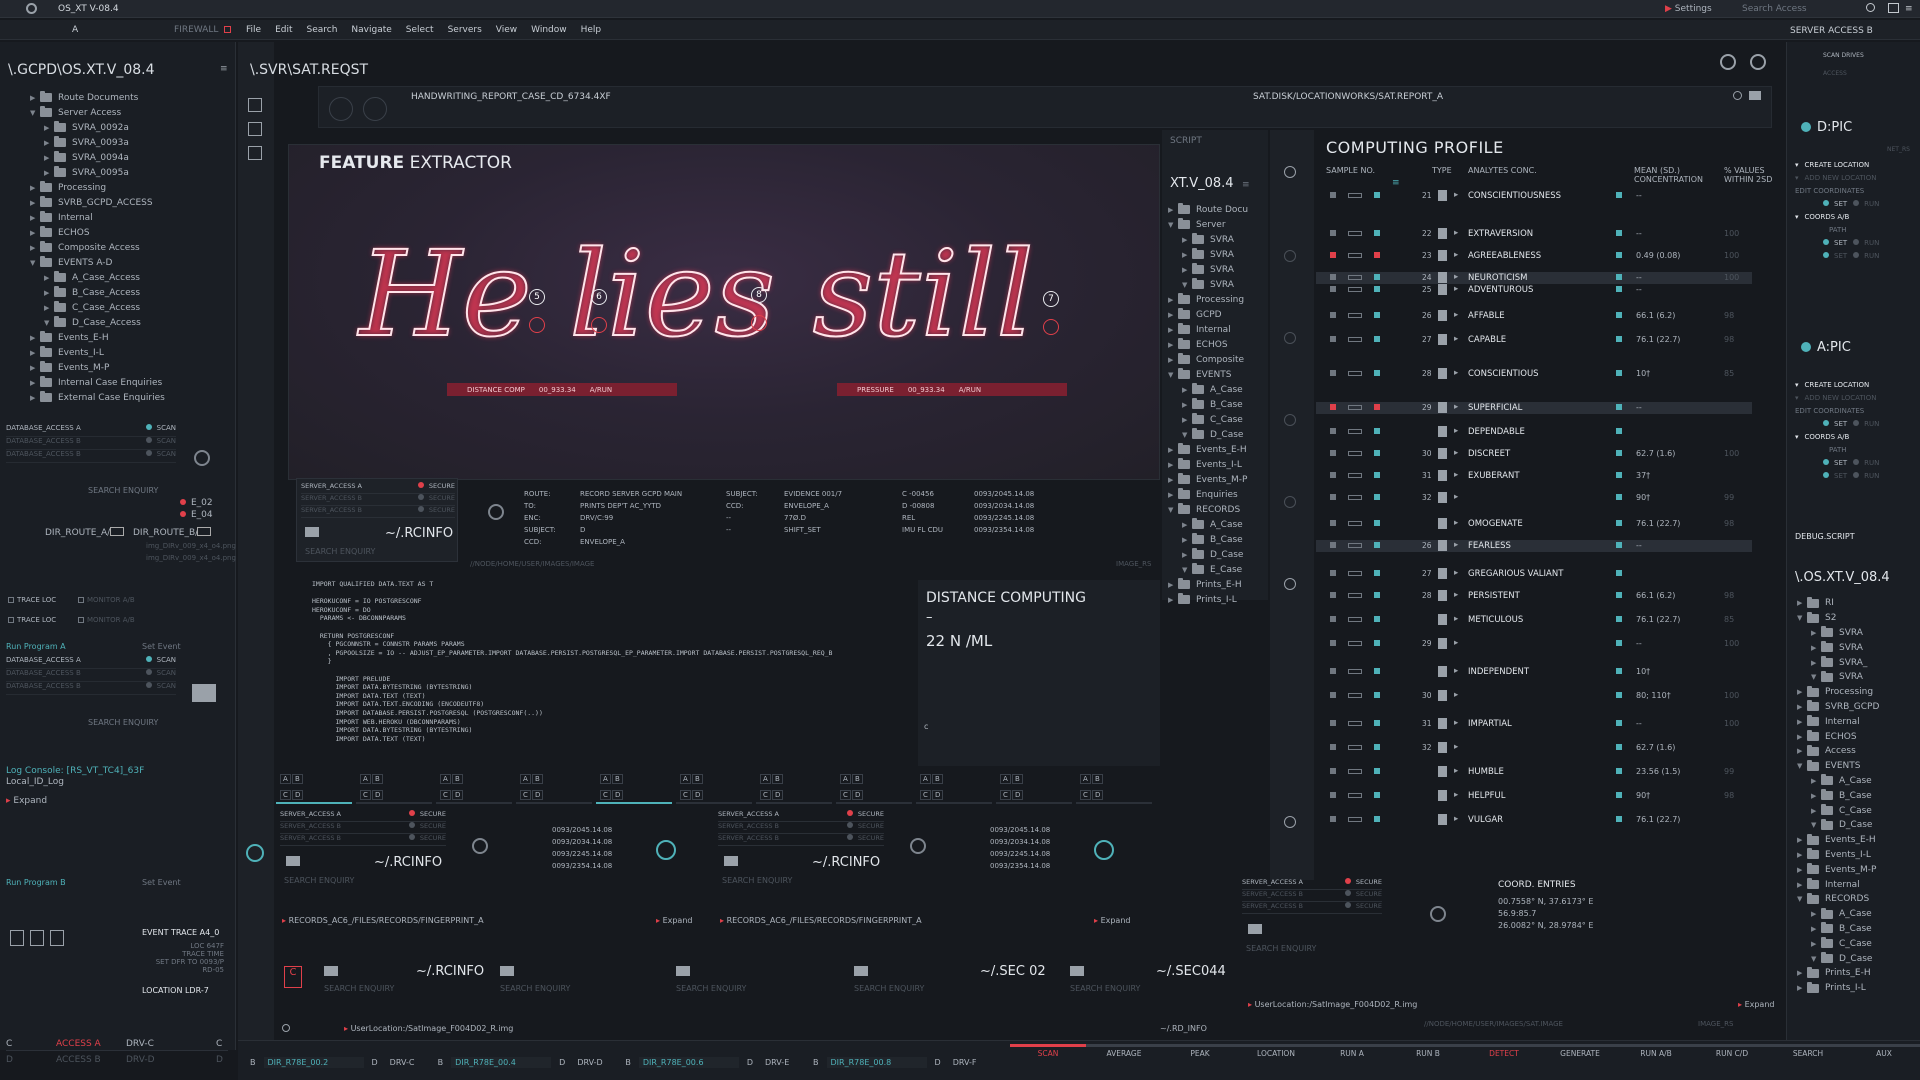 This screenshot has height=1080, width=1920. What do you see at coordinates (1857, 766) in the screenshot?
I see `tree-item: ▼ EVENTS` at bounding box center [1857, 766].